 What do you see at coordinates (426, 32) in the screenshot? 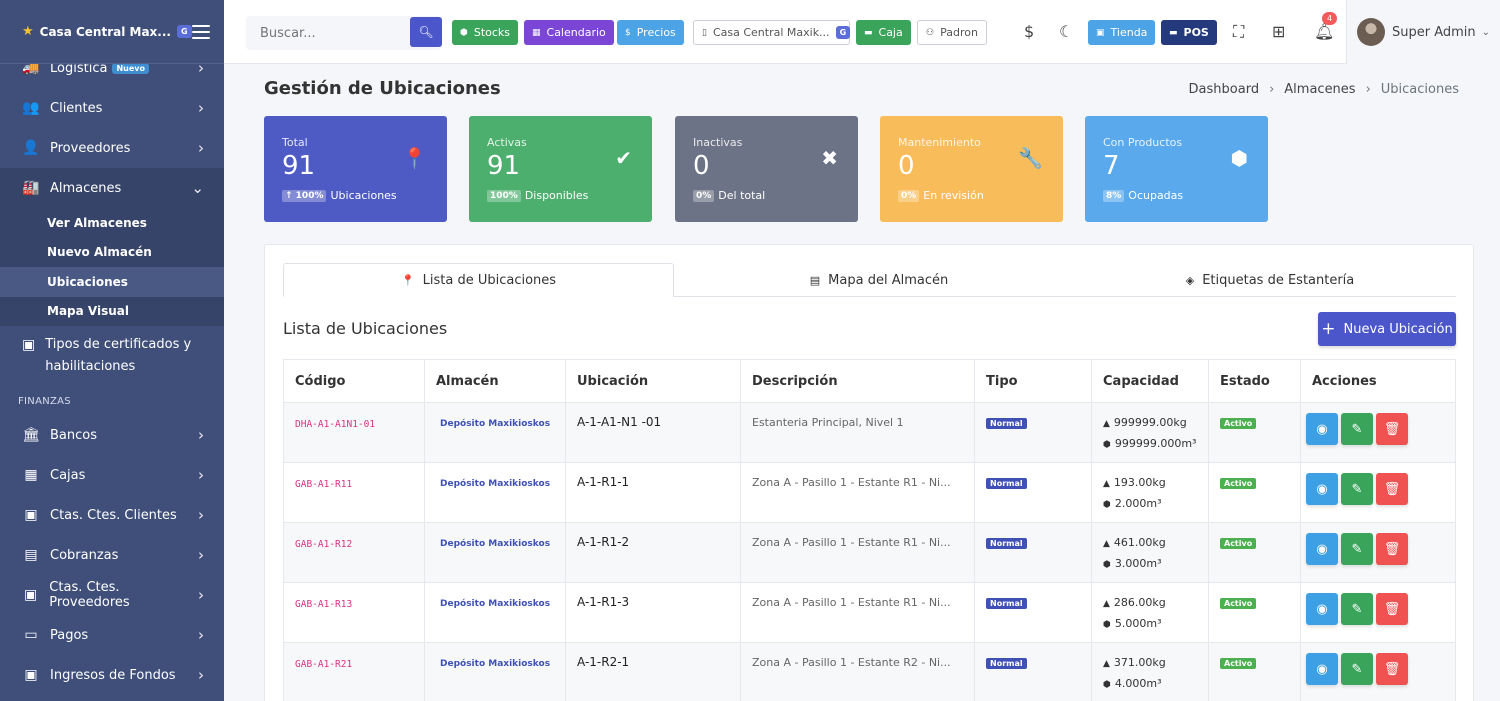
I see `search-button: 🔍︎` at bounding box center [426, 32].